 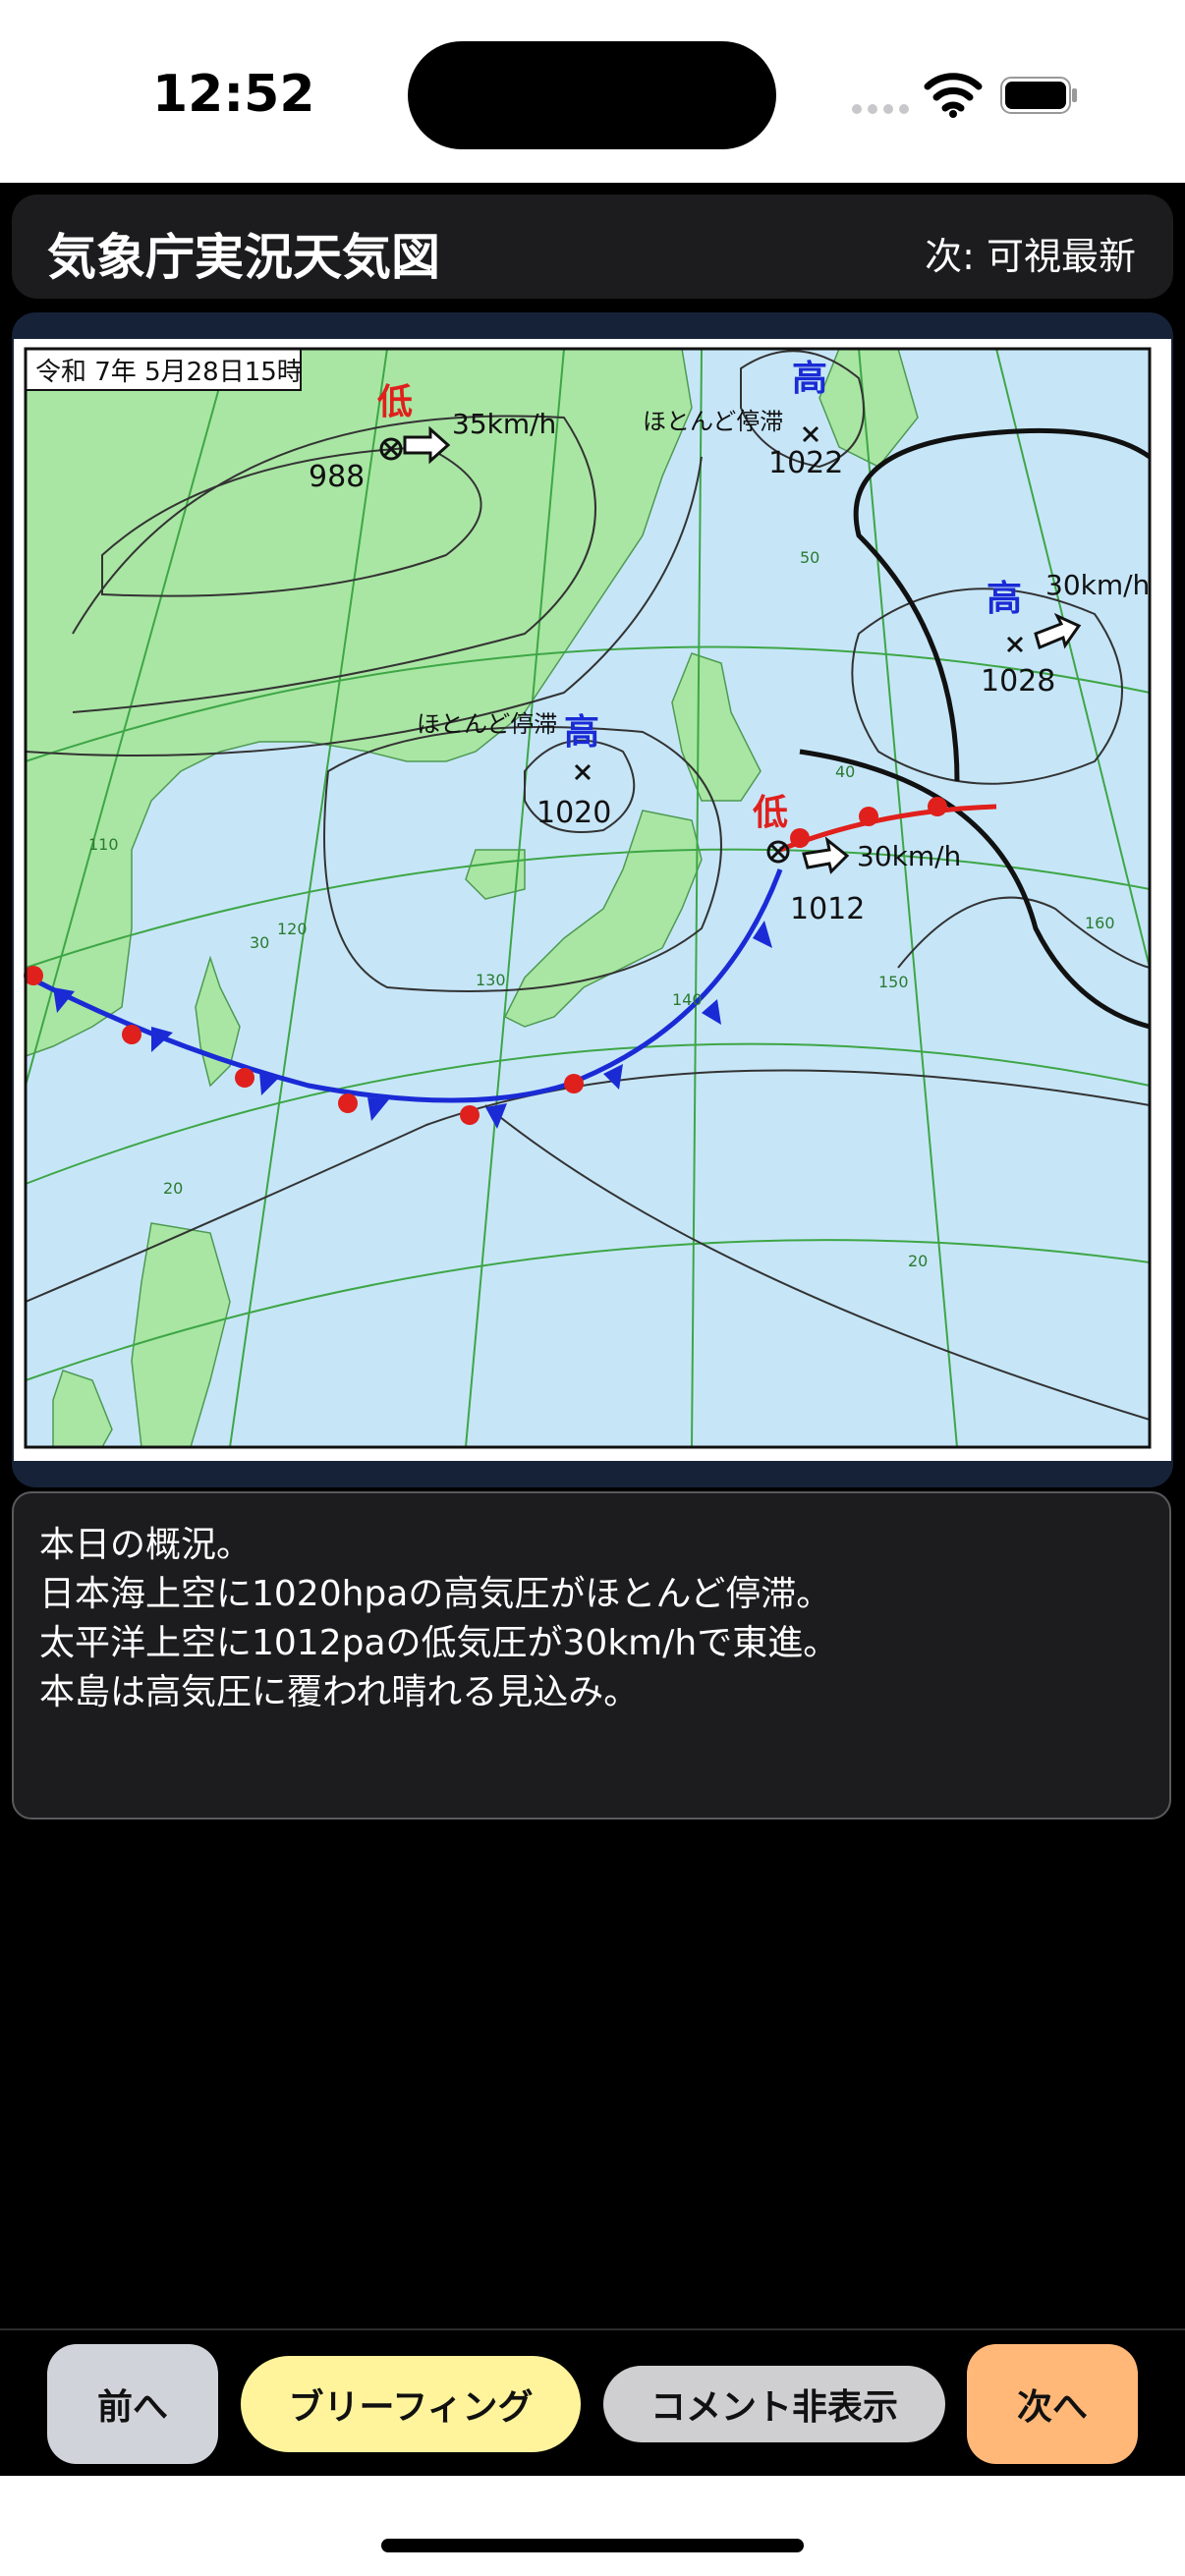 What do you see at coordinates (828, 909) in the screenshot?
I see `system-5-pressure: 1012` at bounding box center [828, 909].